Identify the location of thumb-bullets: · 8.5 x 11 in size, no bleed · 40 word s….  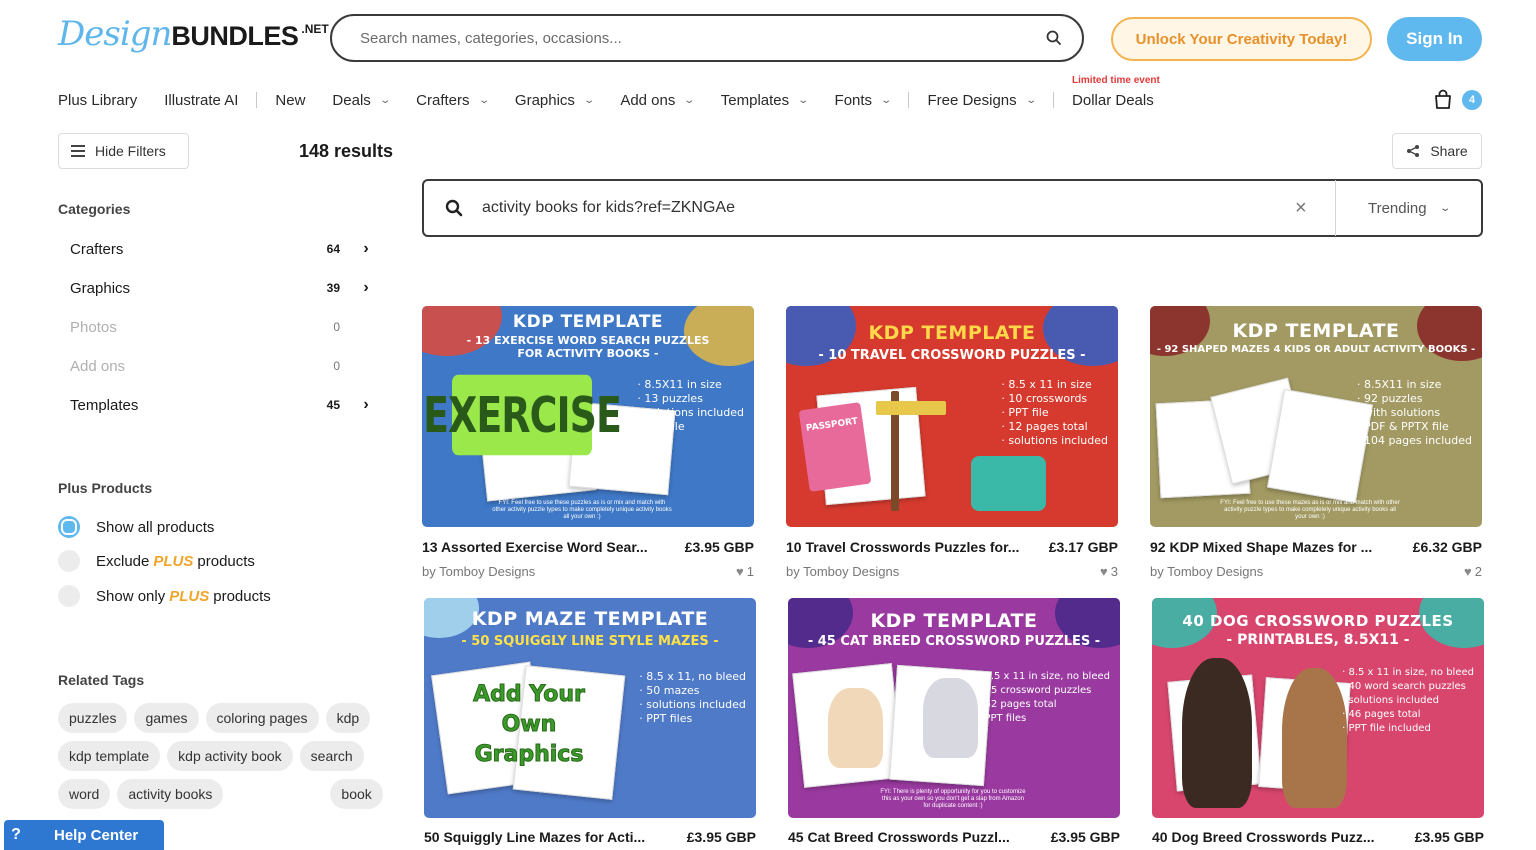
(1408, 700).